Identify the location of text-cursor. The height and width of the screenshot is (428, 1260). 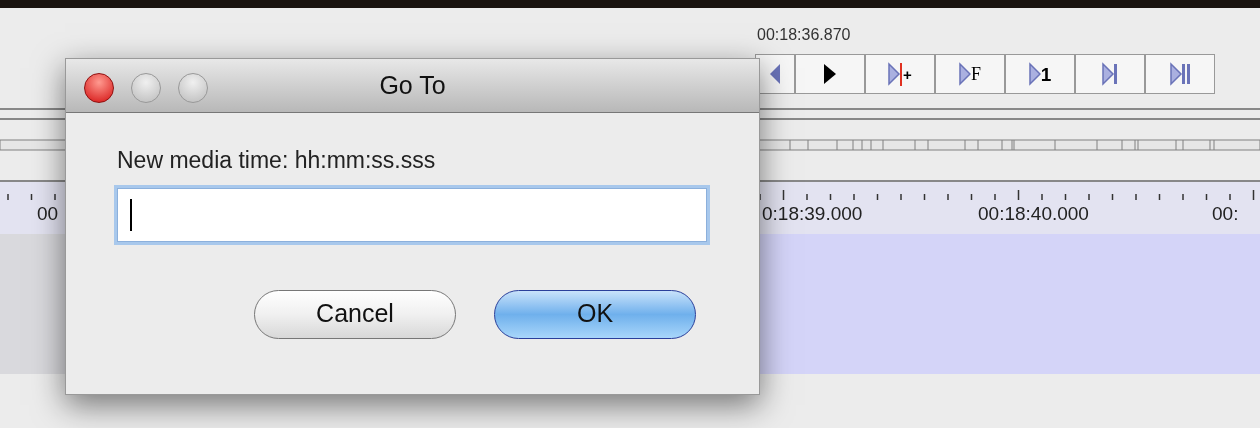
(131, 214).